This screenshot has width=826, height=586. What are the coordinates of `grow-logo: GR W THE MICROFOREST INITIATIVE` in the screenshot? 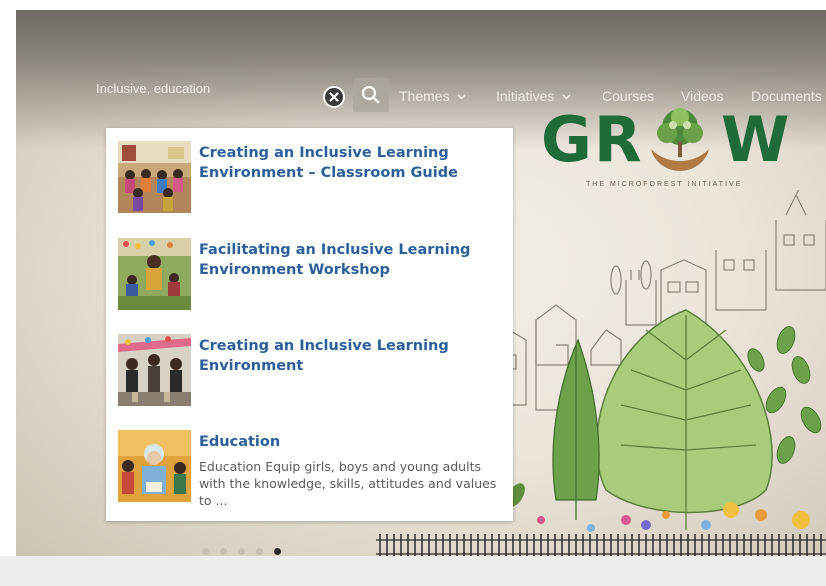 It's located at (683, 150).